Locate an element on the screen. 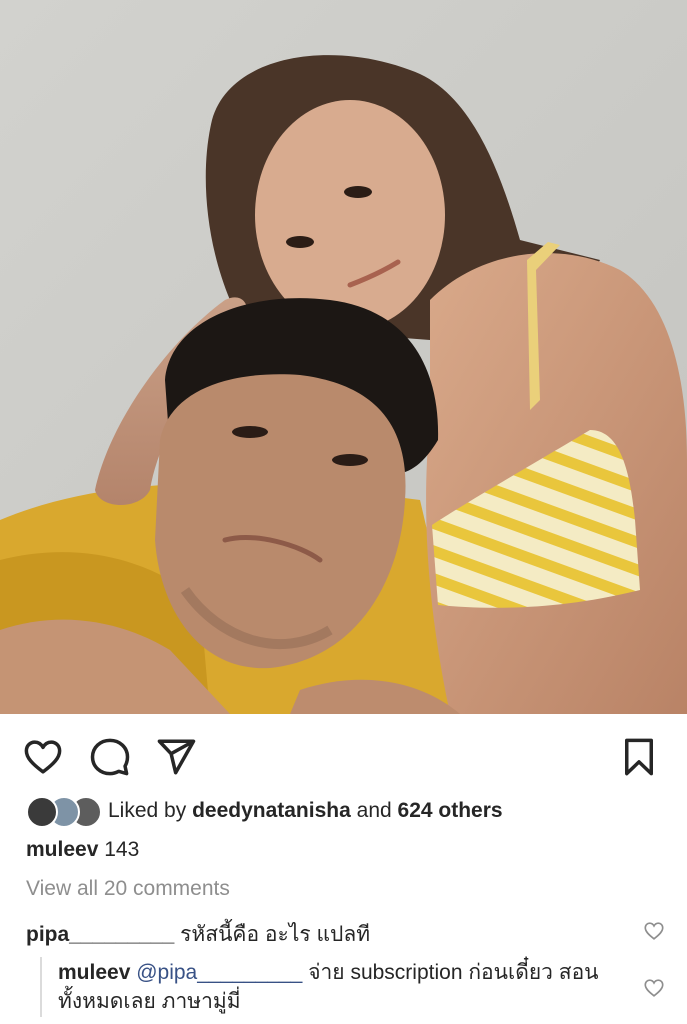 The width and height of the screenshot is (687, 1024). caption-text: 143 is located at coordinates (122, 849).